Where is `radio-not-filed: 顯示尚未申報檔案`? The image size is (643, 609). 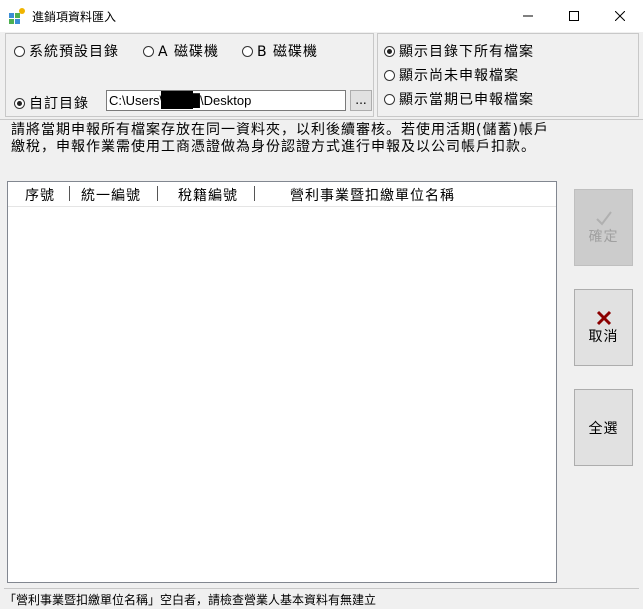
radio-not-filed: 顯示尚未申報檔案 is located at coordinates (451, 75).